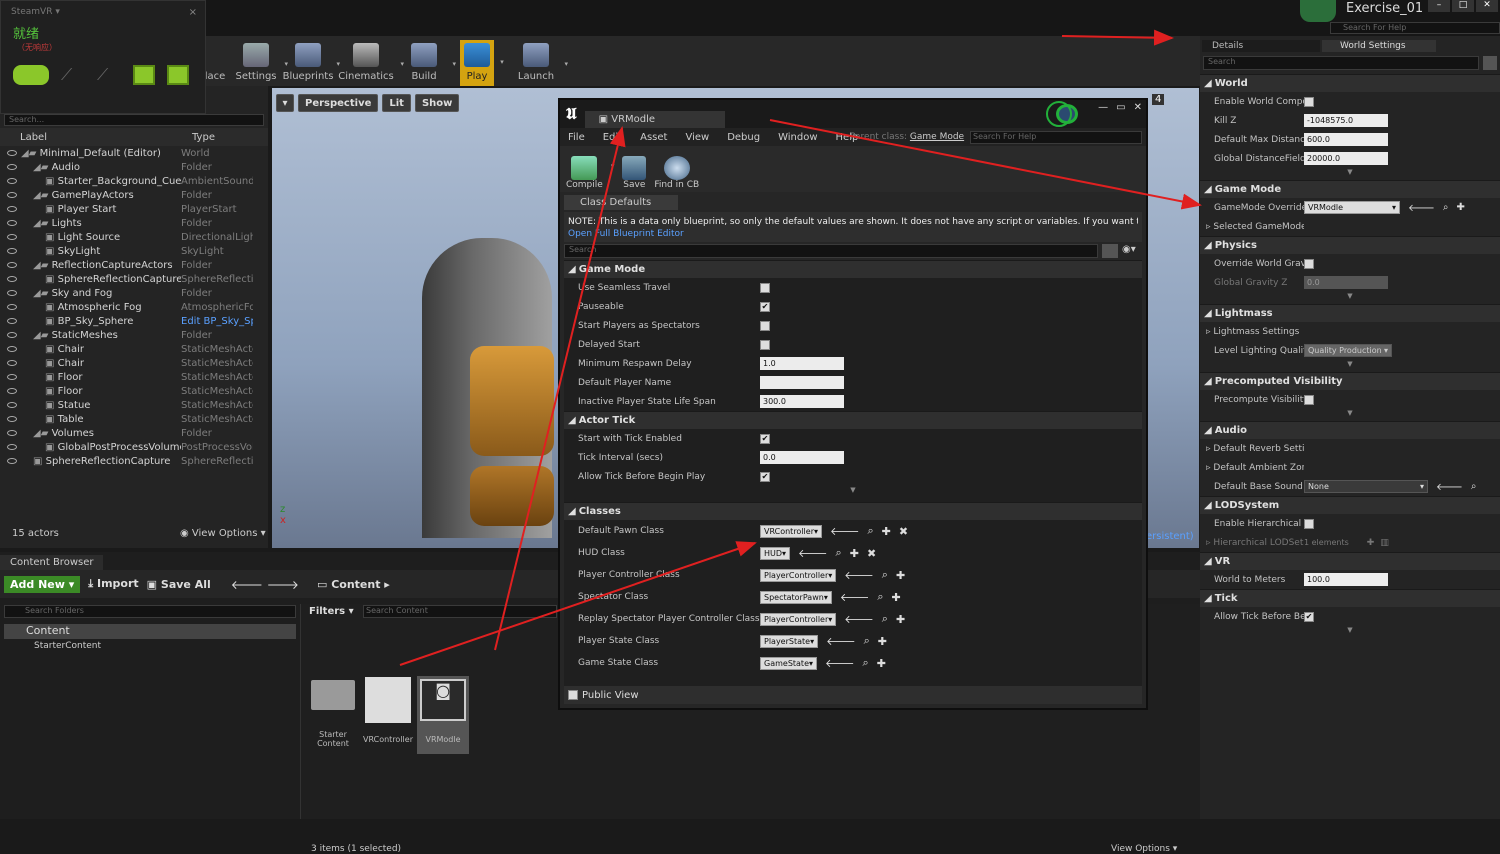  What do you see at coordinates (134, 251) in the screenshot?
I see `outliner-row: ▣ SkyLight SkyLight` at bounding box center [134, 251].